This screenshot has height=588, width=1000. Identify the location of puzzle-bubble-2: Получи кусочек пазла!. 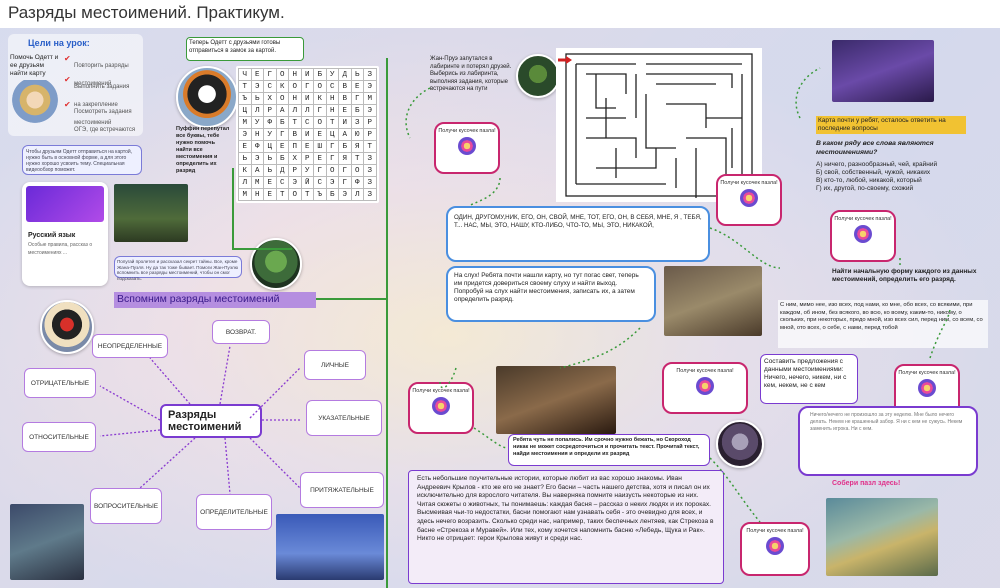
(749, 200).